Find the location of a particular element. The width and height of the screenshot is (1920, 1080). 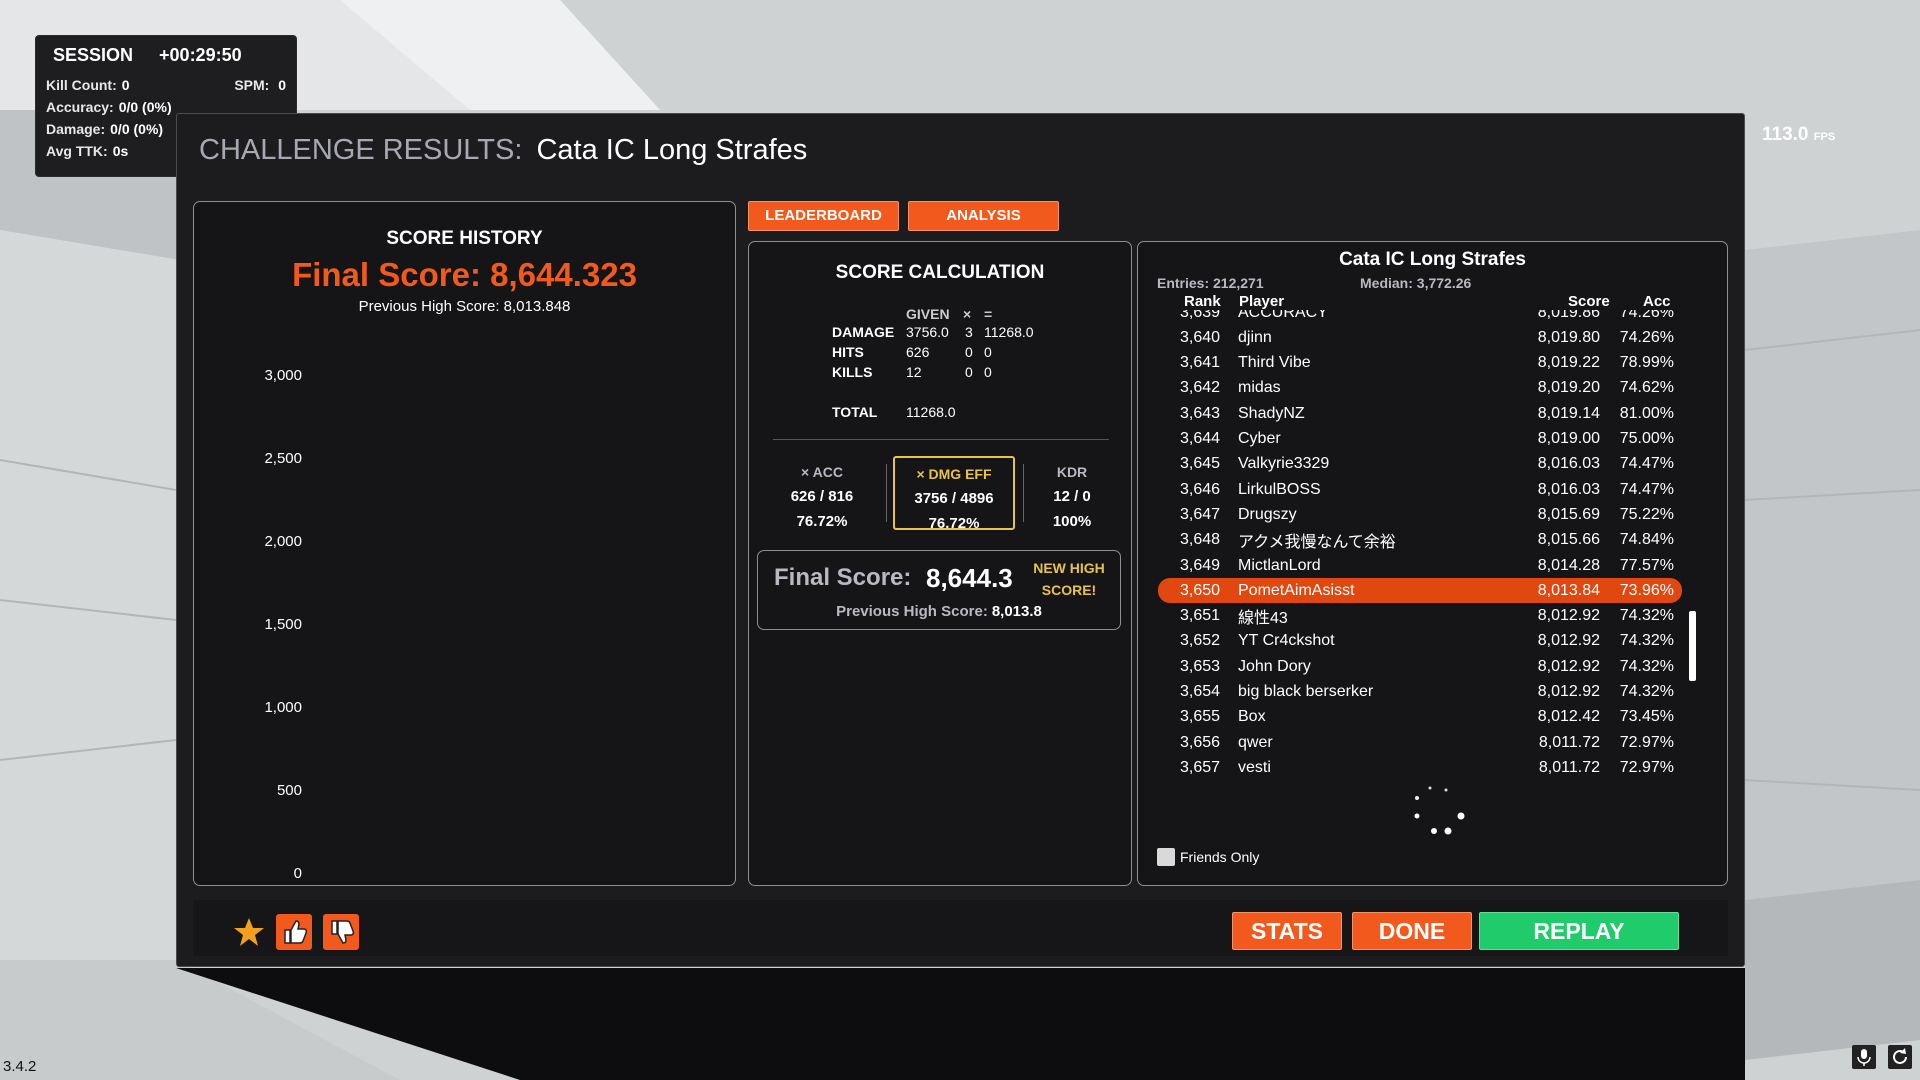

leaderboard-row: 3,645 Valkyrie3329 8,016.03 74.47% is located at coordinates (1420, 464).